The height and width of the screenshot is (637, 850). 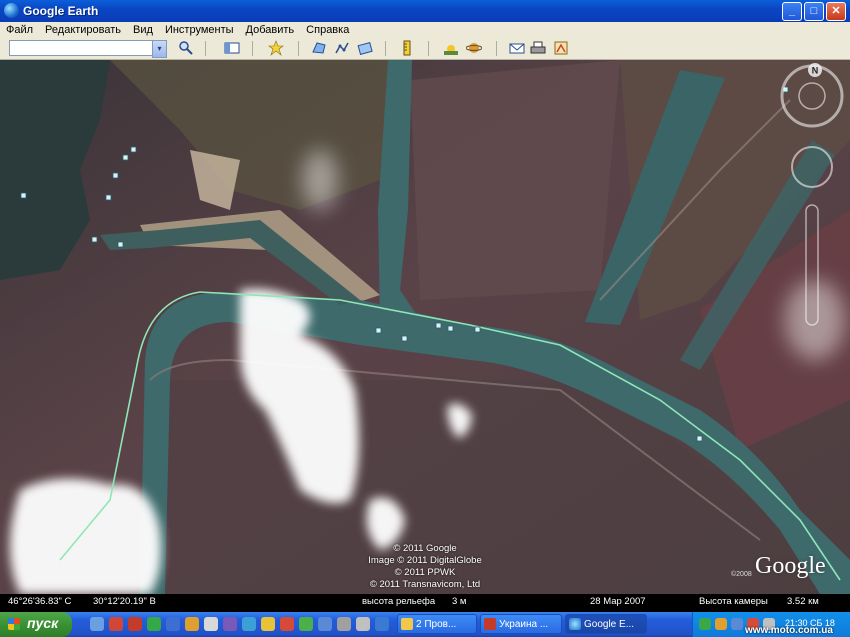 I want to click on elevation-label: высота рельефа, so click(x=399, y=601).